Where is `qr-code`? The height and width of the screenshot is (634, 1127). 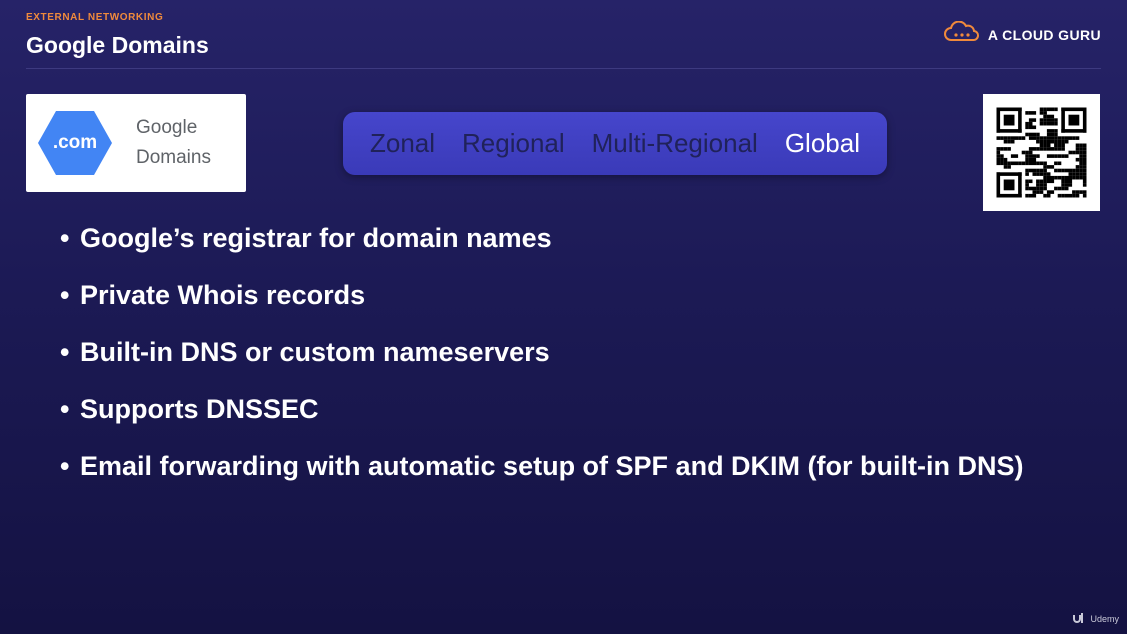
qr-code is located at coordinates (1041, 152).